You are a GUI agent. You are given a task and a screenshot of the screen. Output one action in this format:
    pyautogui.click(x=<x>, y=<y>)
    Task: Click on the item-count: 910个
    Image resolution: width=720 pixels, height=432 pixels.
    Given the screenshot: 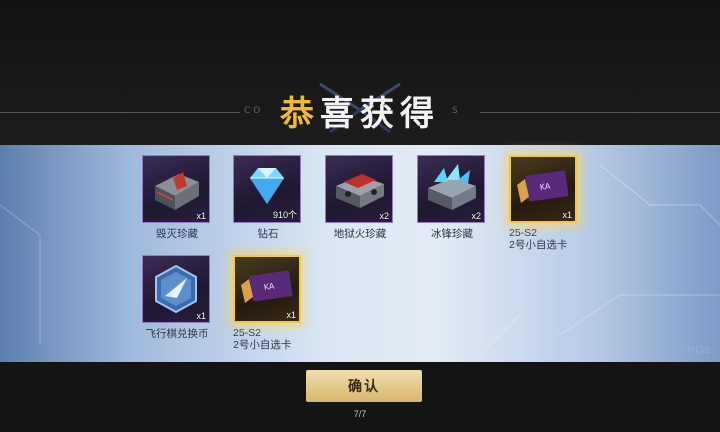 What is the action you would take?
    pyautogui.click(x=284, y=215)
    